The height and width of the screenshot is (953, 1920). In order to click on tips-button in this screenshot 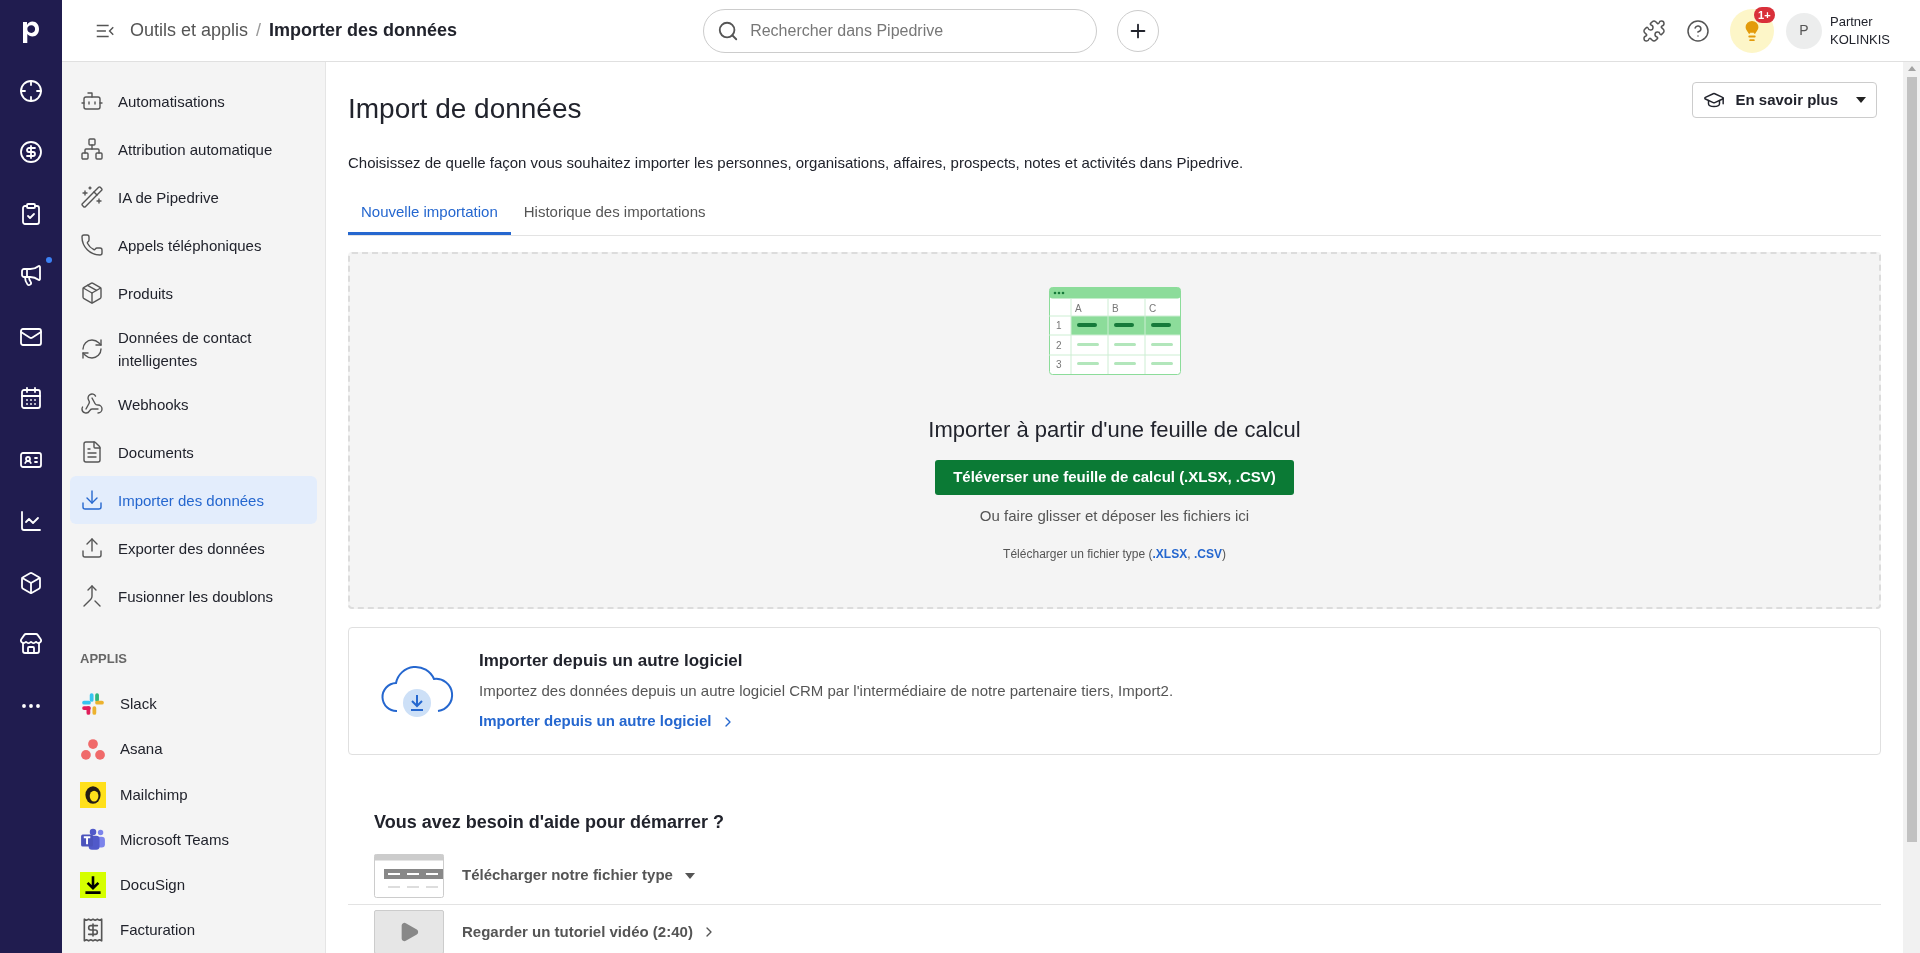, I will do `click(1752, 30)`.